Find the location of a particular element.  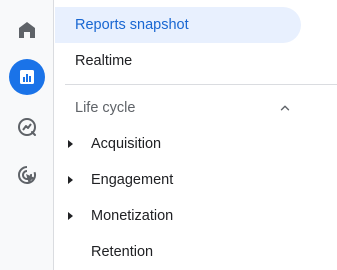

explore-icon is located at coordinates (27, 127).